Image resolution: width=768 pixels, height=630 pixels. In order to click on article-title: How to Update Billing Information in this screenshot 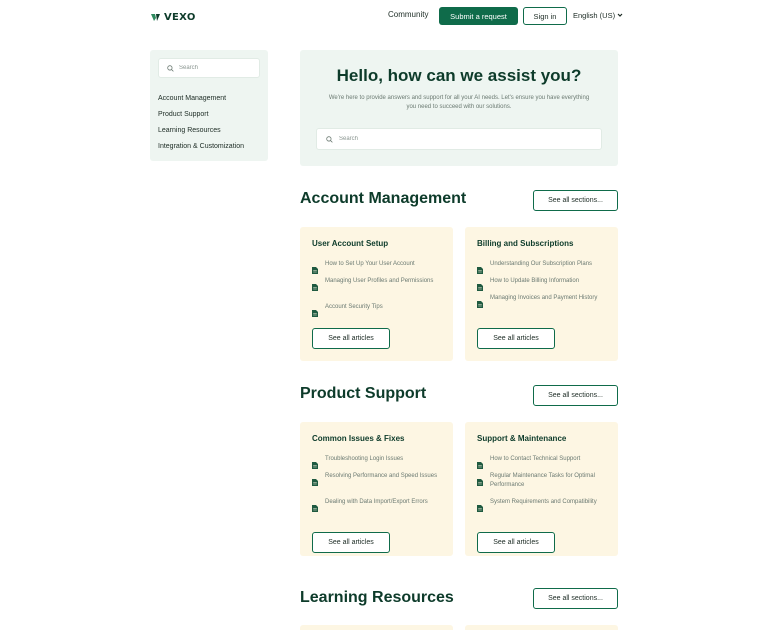, I will do `click(535, 281)`.